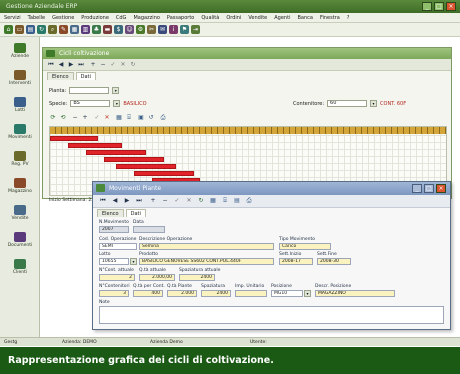  I want to click on sidebar-item-magazzino: Magazzino, so click(20, 186).